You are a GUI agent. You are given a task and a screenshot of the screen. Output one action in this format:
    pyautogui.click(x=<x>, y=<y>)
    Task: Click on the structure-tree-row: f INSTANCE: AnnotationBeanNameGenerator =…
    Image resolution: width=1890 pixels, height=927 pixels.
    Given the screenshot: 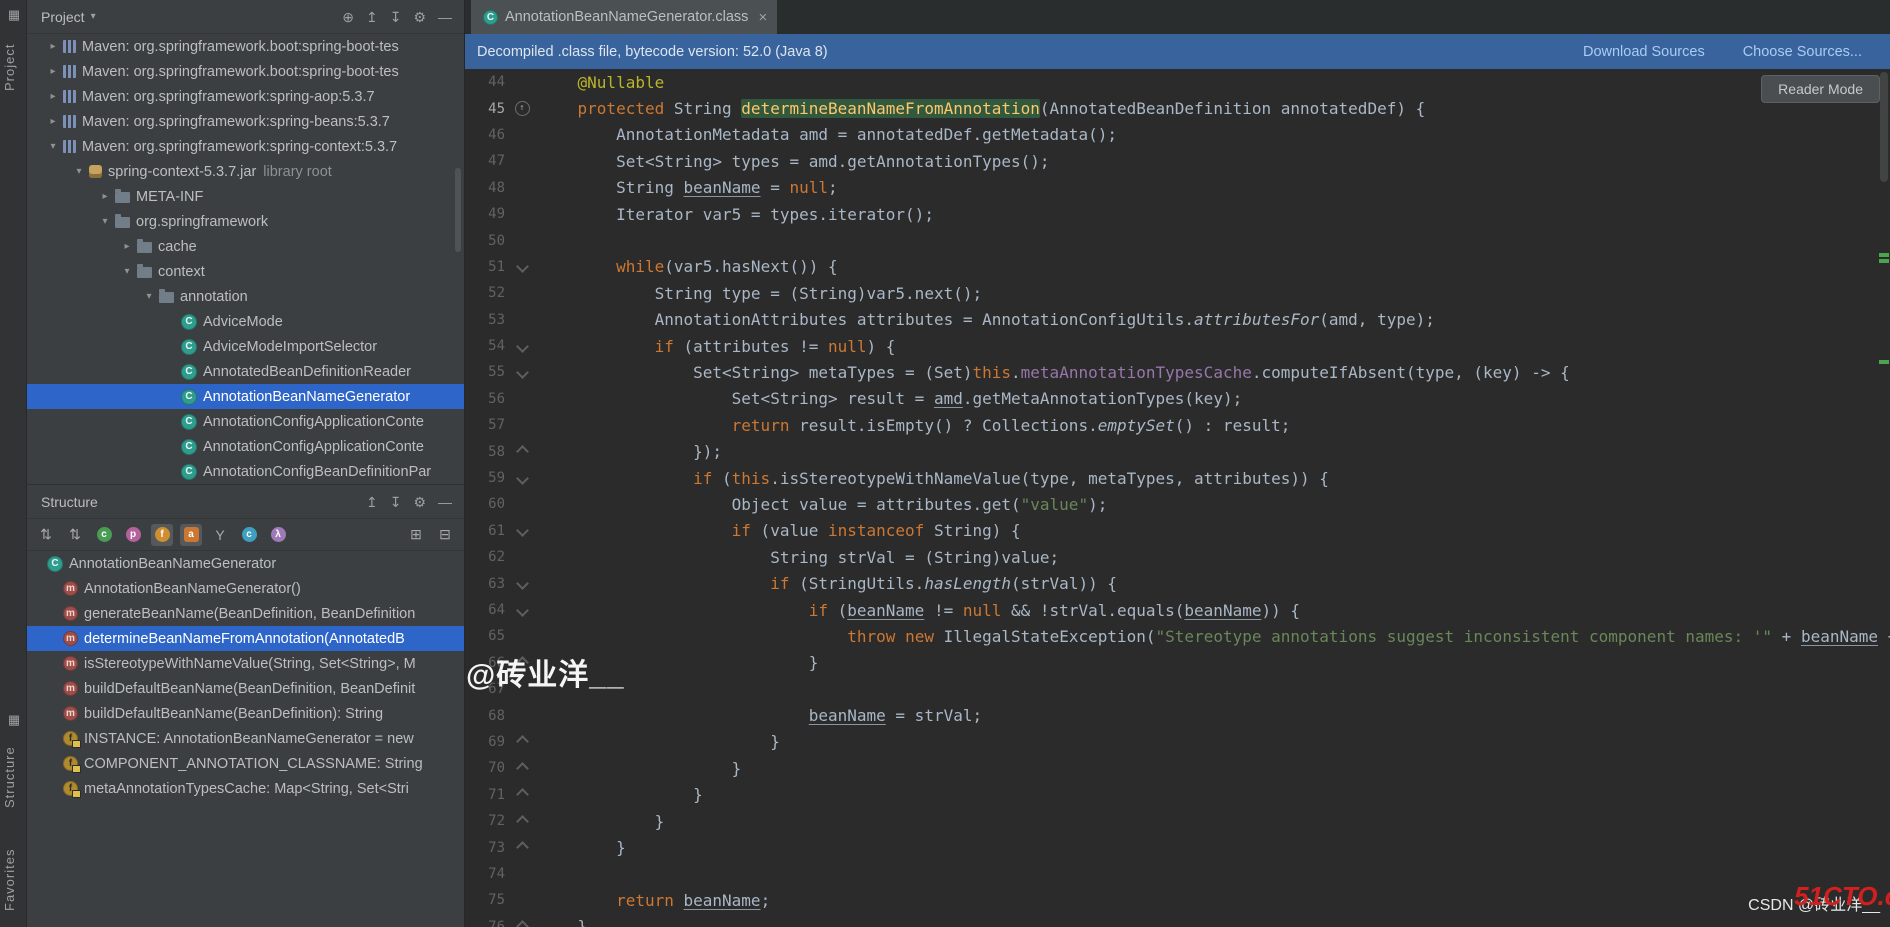 What is the action you would take?
    pyautogui.click(x=245, y=738)
    